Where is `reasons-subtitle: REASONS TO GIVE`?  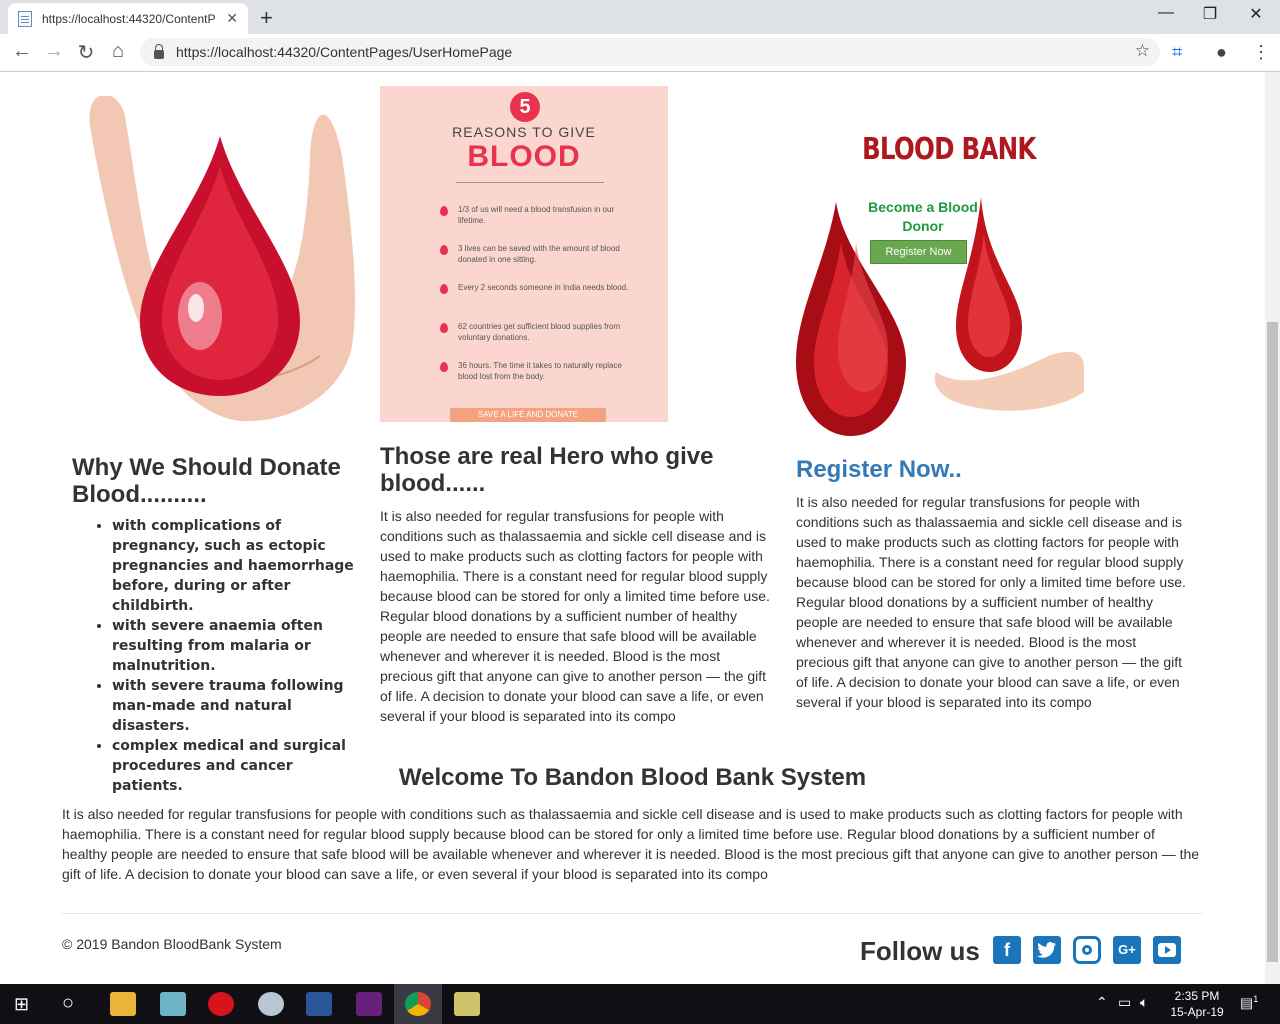 reasons-subtitle: REASONS TO GIVE is located at coordinates (524, 132).